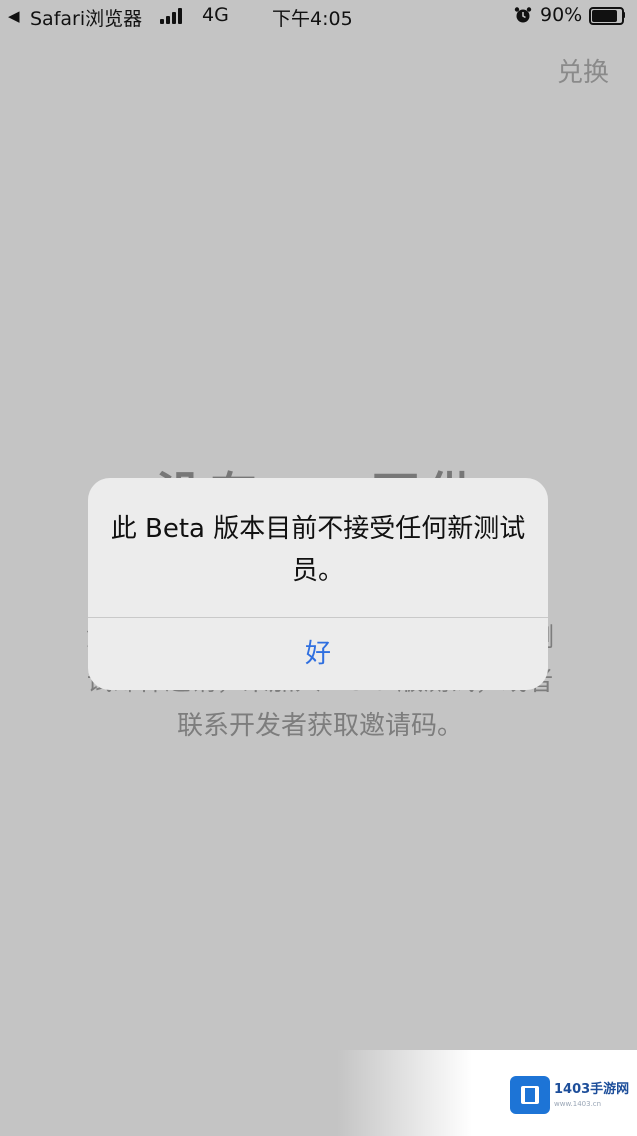  Describe the element at coordinates (14, 16) in the screenshot. I see `back-arrow-icon: ◀` at that location.